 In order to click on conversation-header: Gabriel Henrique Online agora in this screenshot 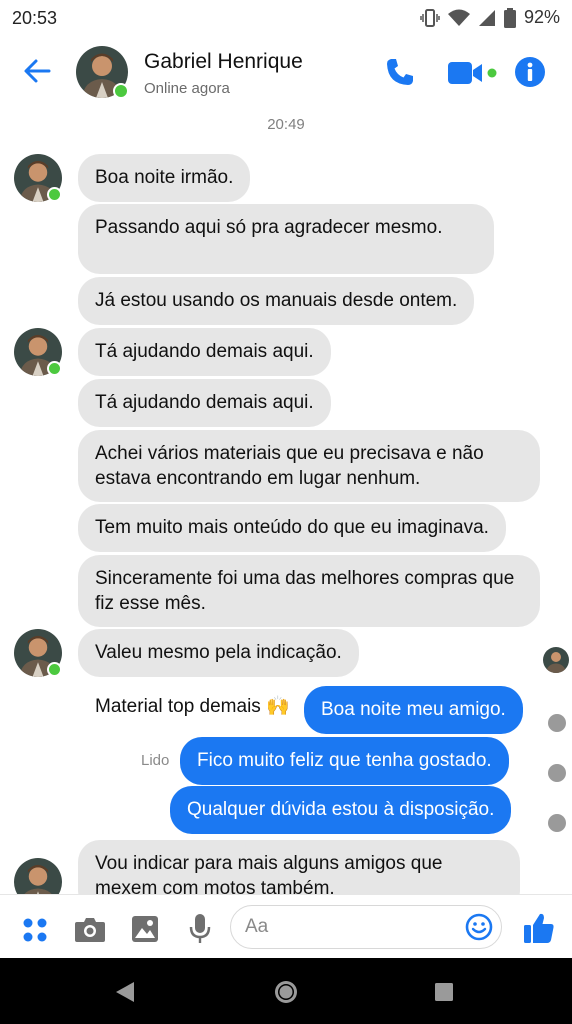, I will do `click(286, 74)`.